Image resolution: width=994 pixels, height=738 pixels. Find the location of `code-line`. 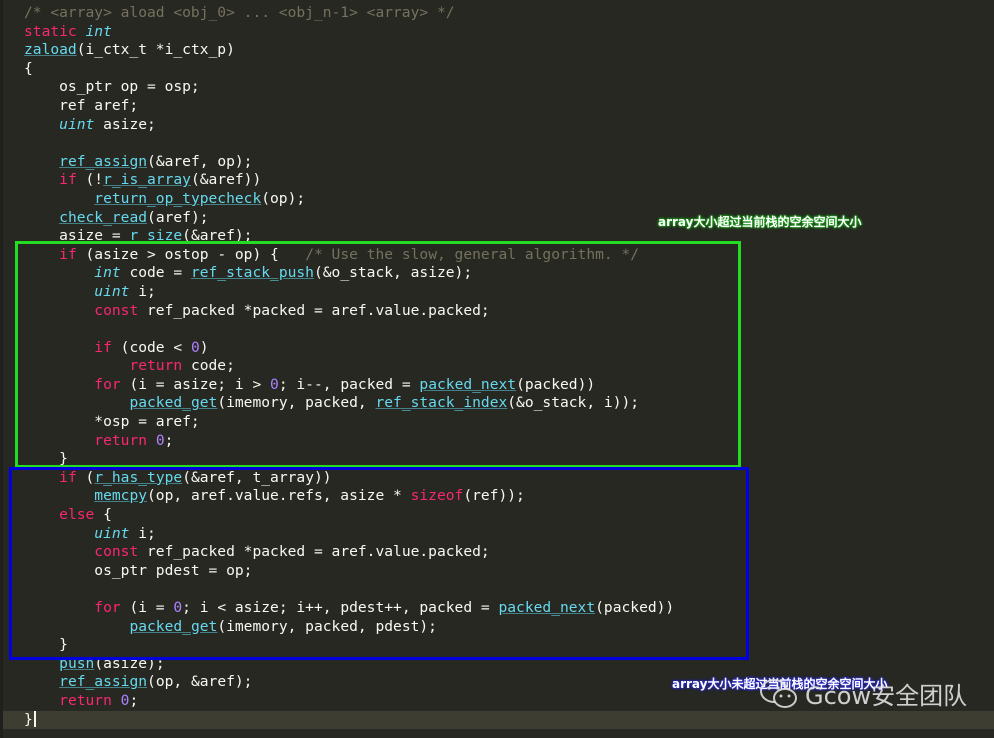

code-line is located at coordinates (509, 143).